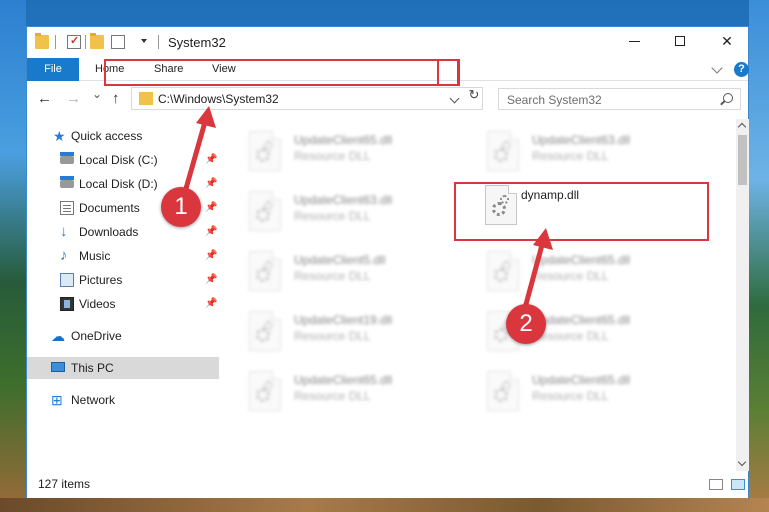 This screenshot has height=512, width=769. Describe the element at coordinates (197, 42) in the screenshot. I see `window-title: System32` at that location.